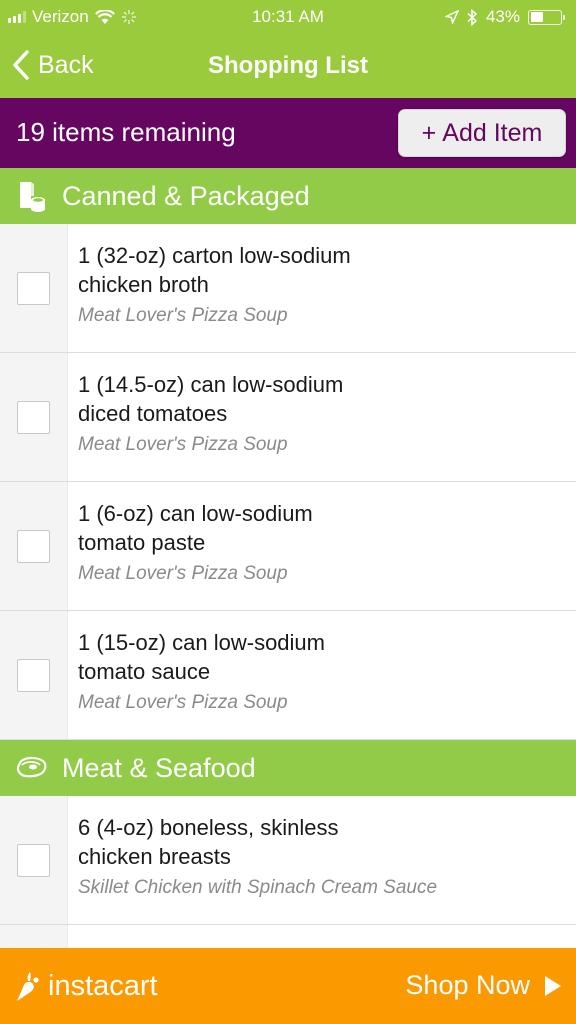 This screenshot has height=1024, width=576. What do you see at coordinates (21, 65) in the screenshot?
I see `chevron-left-icon` at bounding box center [21, 65].